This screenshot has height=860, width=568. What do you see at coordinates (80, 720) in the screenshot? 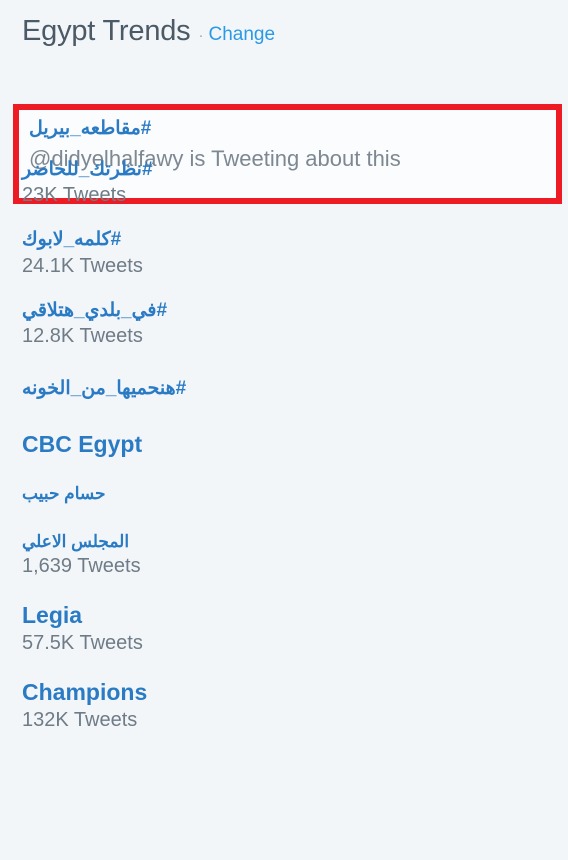
I see `trend-tweet-count: 132K Tweets` at bounding box center [80, 720].